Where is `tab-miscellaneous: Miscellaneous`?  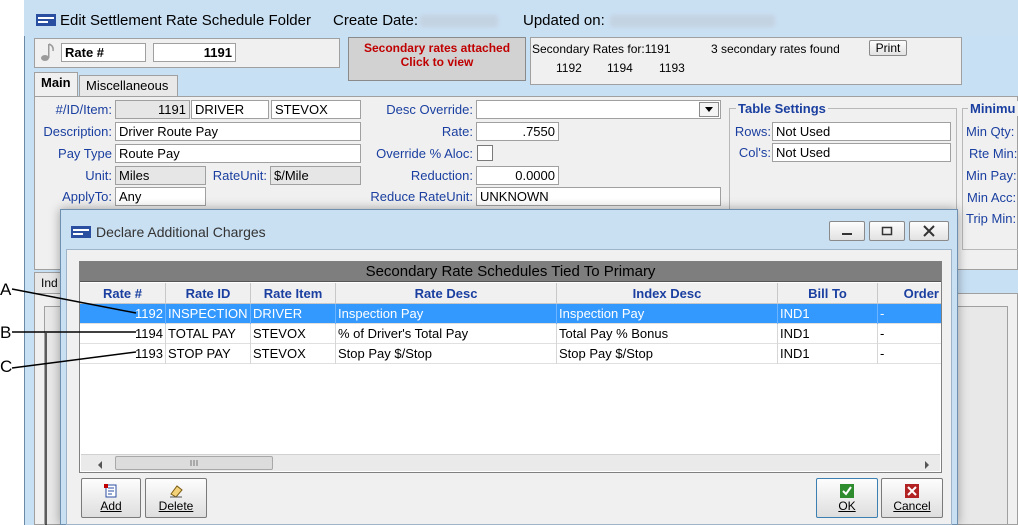
tab-miscellaneous: Miscellaneous is located at coordinates (128, 86).